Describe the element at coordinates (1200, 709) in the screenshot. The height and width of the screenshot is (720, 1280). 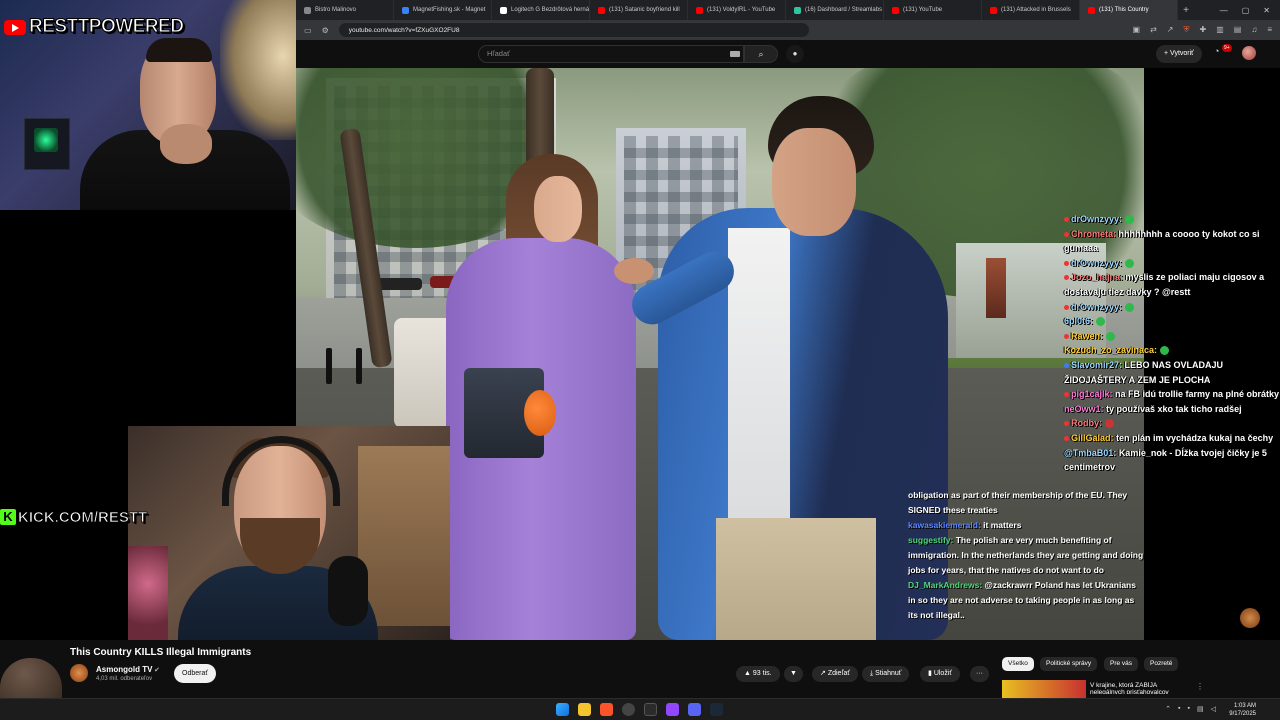
I see `network-icon: ▤` at that location.